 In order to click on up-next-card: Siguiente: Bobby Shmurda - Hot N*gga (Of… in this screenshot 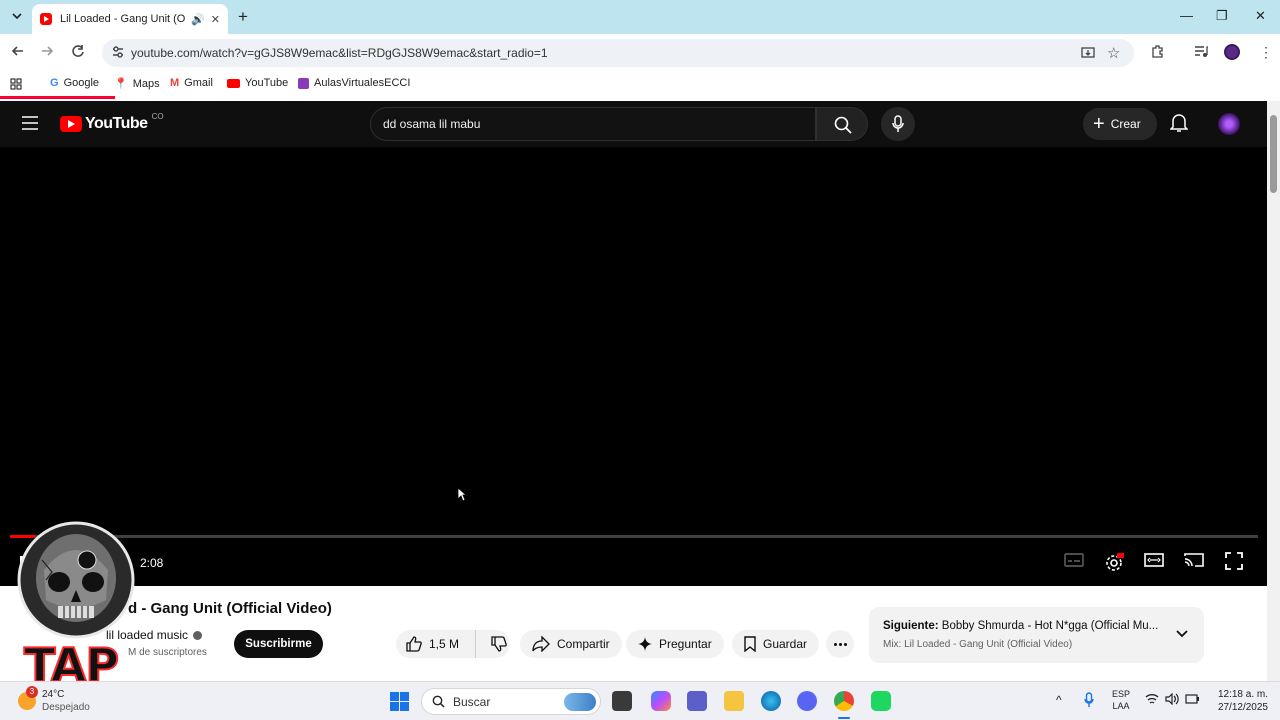, I will do `click(1036, 635)`.